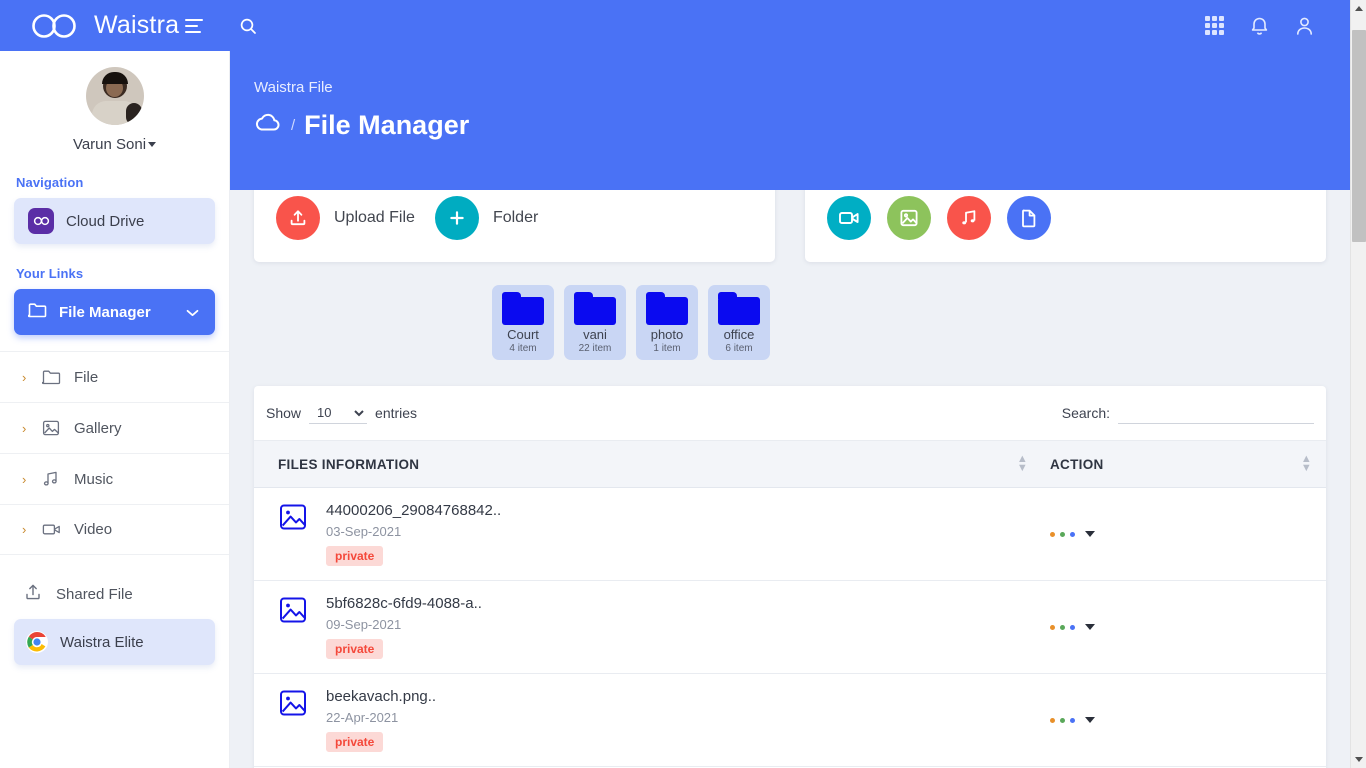  I want to click on file-date: 09-Sep-2021, so click(364, 624).